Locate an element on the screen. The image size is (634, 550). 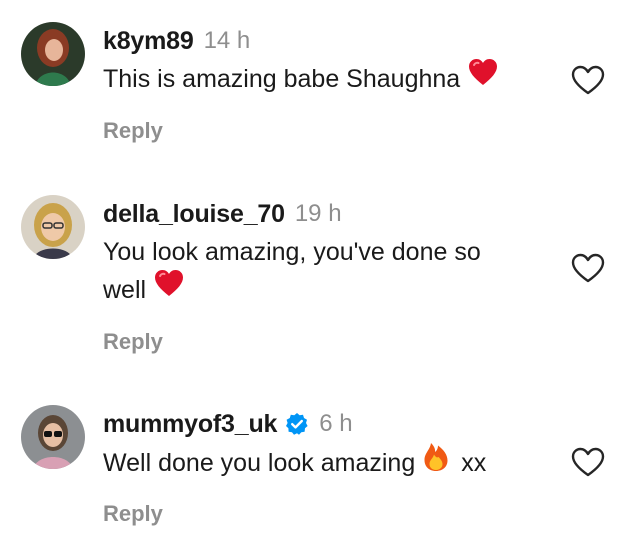
comment-text: Well done you look amazing is located at coordinates (259, 463).